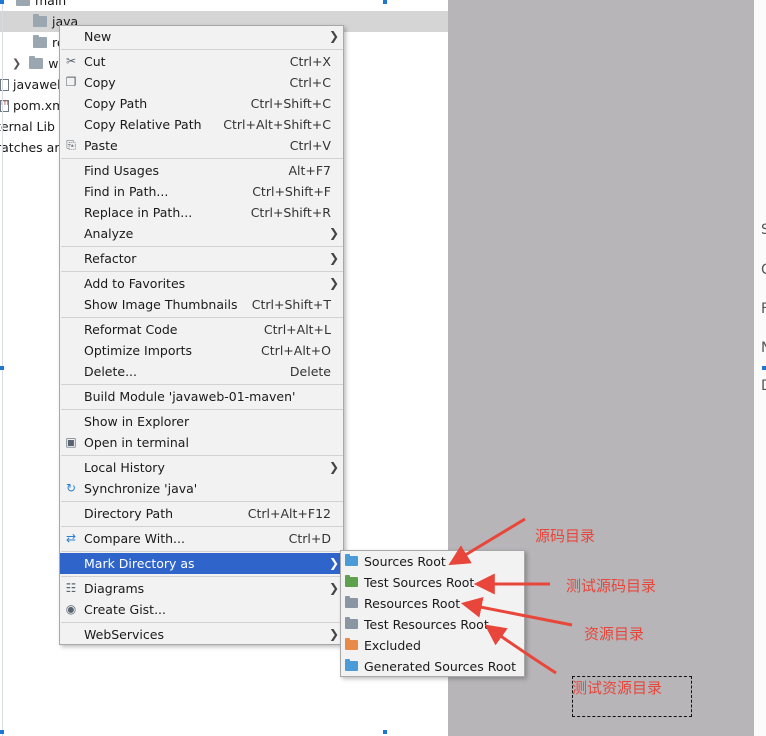 Image resolution: width=766 pixels, height=736 pixels. I want to click on annotation-test-sources: 测试源码目录, so click(611, 586).